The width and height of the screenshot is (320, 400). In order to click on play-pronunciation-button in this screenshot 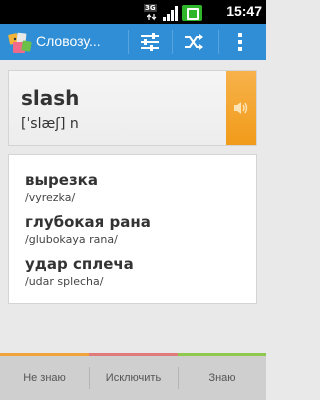, I will do `click(241, 108)`.